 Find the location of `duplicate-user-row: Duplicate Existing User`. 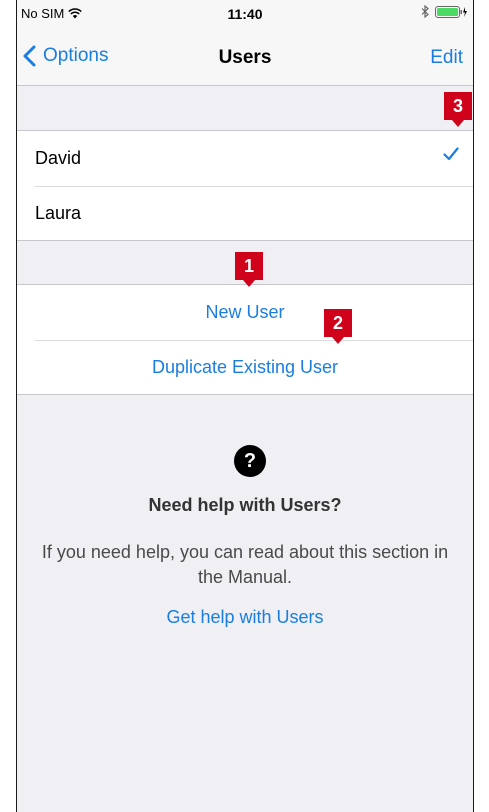

duplicate-user-row: Duplicate Existing User is located at coordinates (245, 367).